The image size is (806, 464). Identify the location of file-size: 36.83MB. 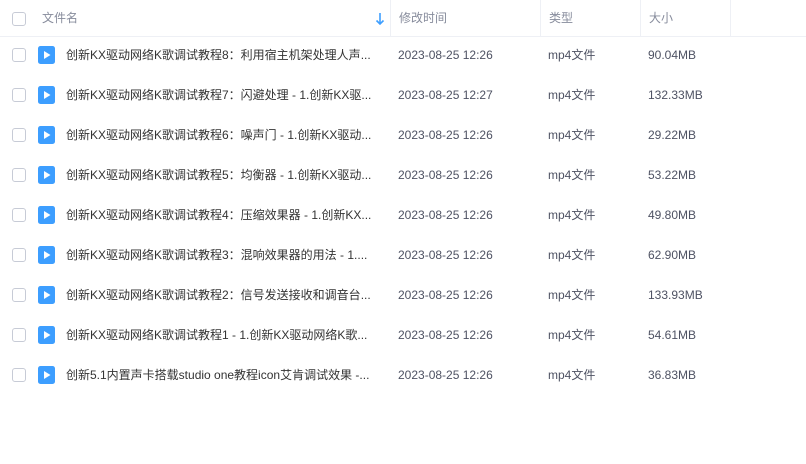
(672, 375).